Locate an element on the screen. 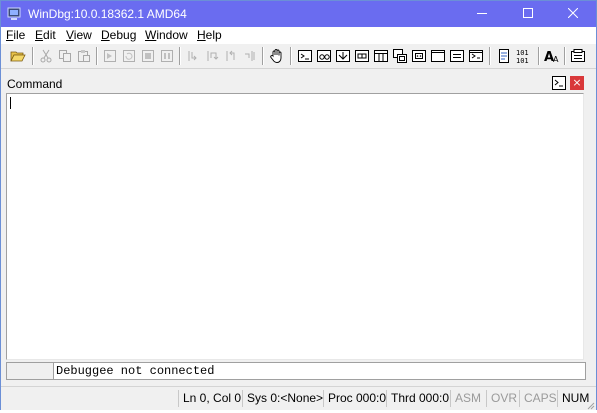 Image resolution: width=597 pixels, height=413 pixels. command-prompt is located at coordinates (30, 371).